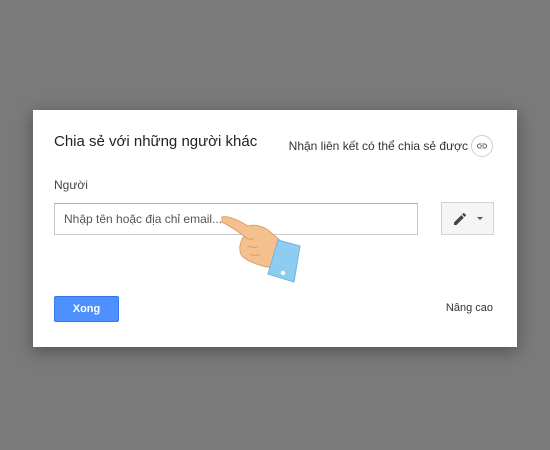 This screenshot has width=550, height=450. I want to click on dialog-title: Chia sẻ với những người khác, so click(156, 141).